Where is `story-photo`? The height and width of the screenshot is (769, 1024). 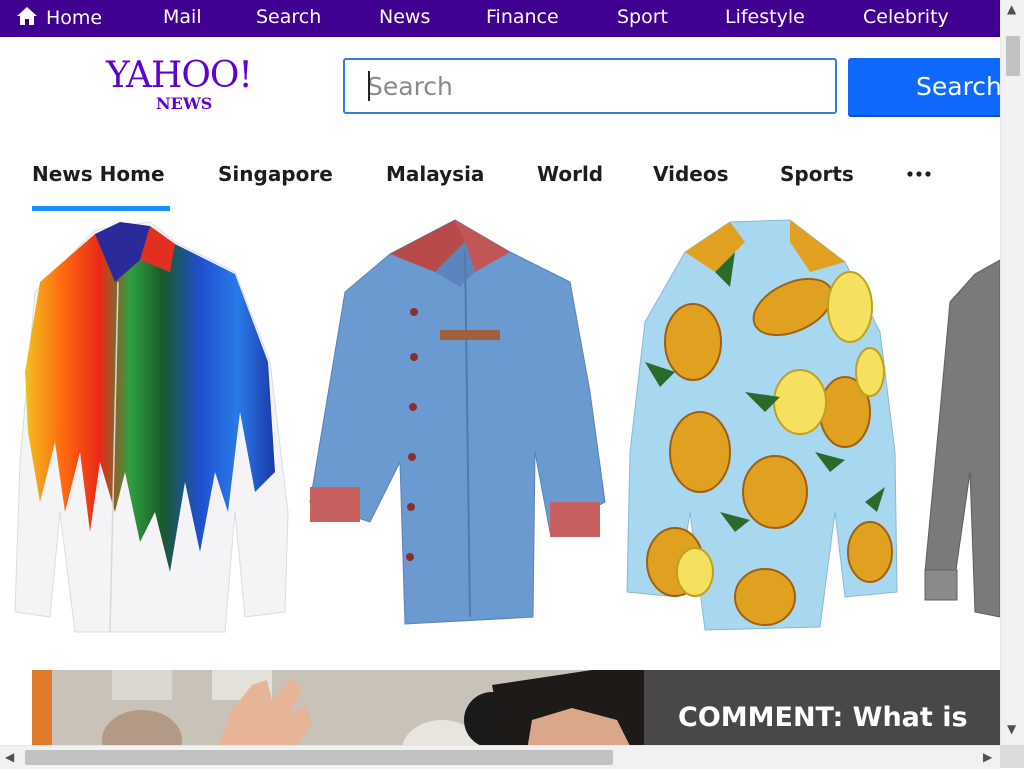 story-photo is located at coordinates (338, 710).